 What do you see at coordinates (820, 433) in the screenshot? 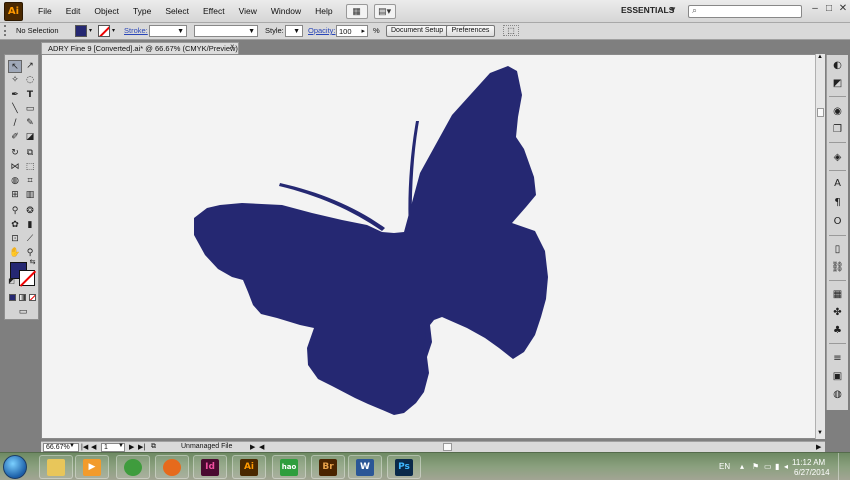
I see `scroll-down-icon: ▼` at bounding box center [820, 433].